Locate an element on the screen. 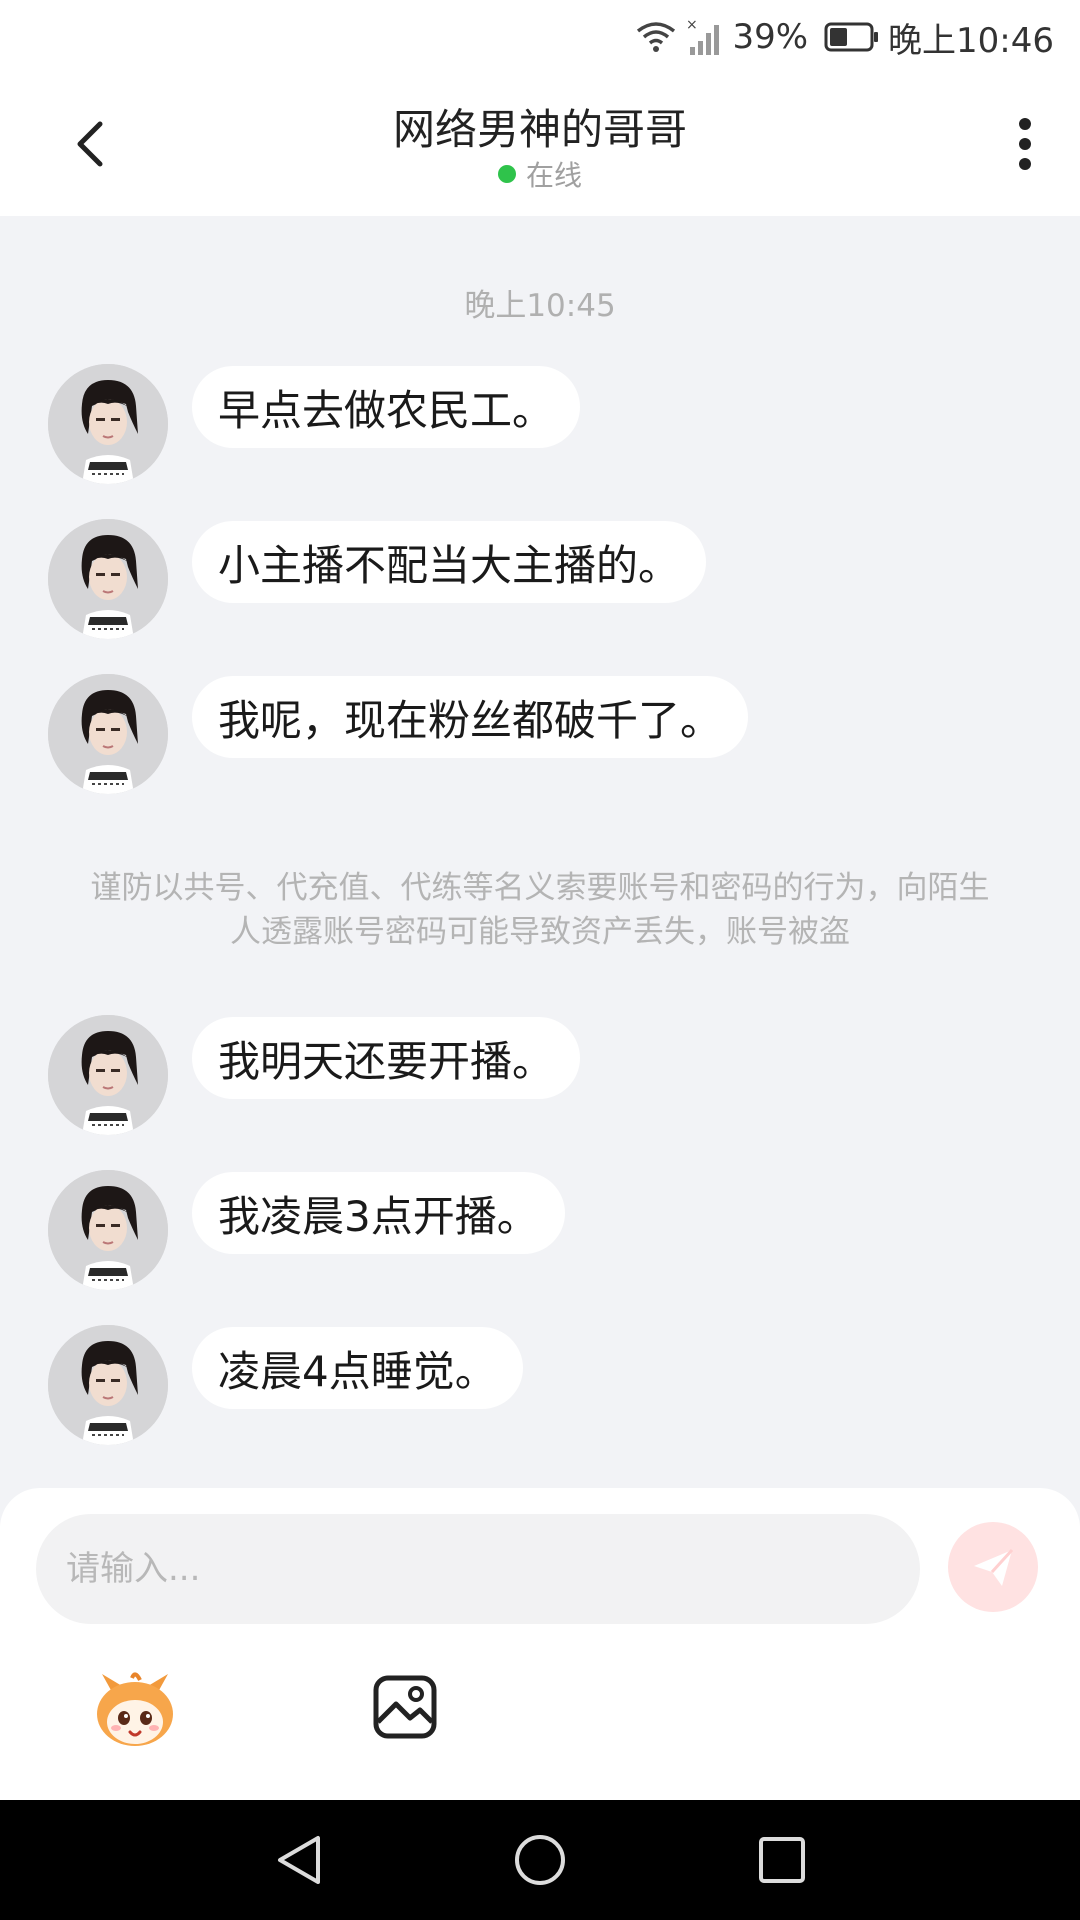  online-status-label: 在线 is located at coordinates (553, 175).